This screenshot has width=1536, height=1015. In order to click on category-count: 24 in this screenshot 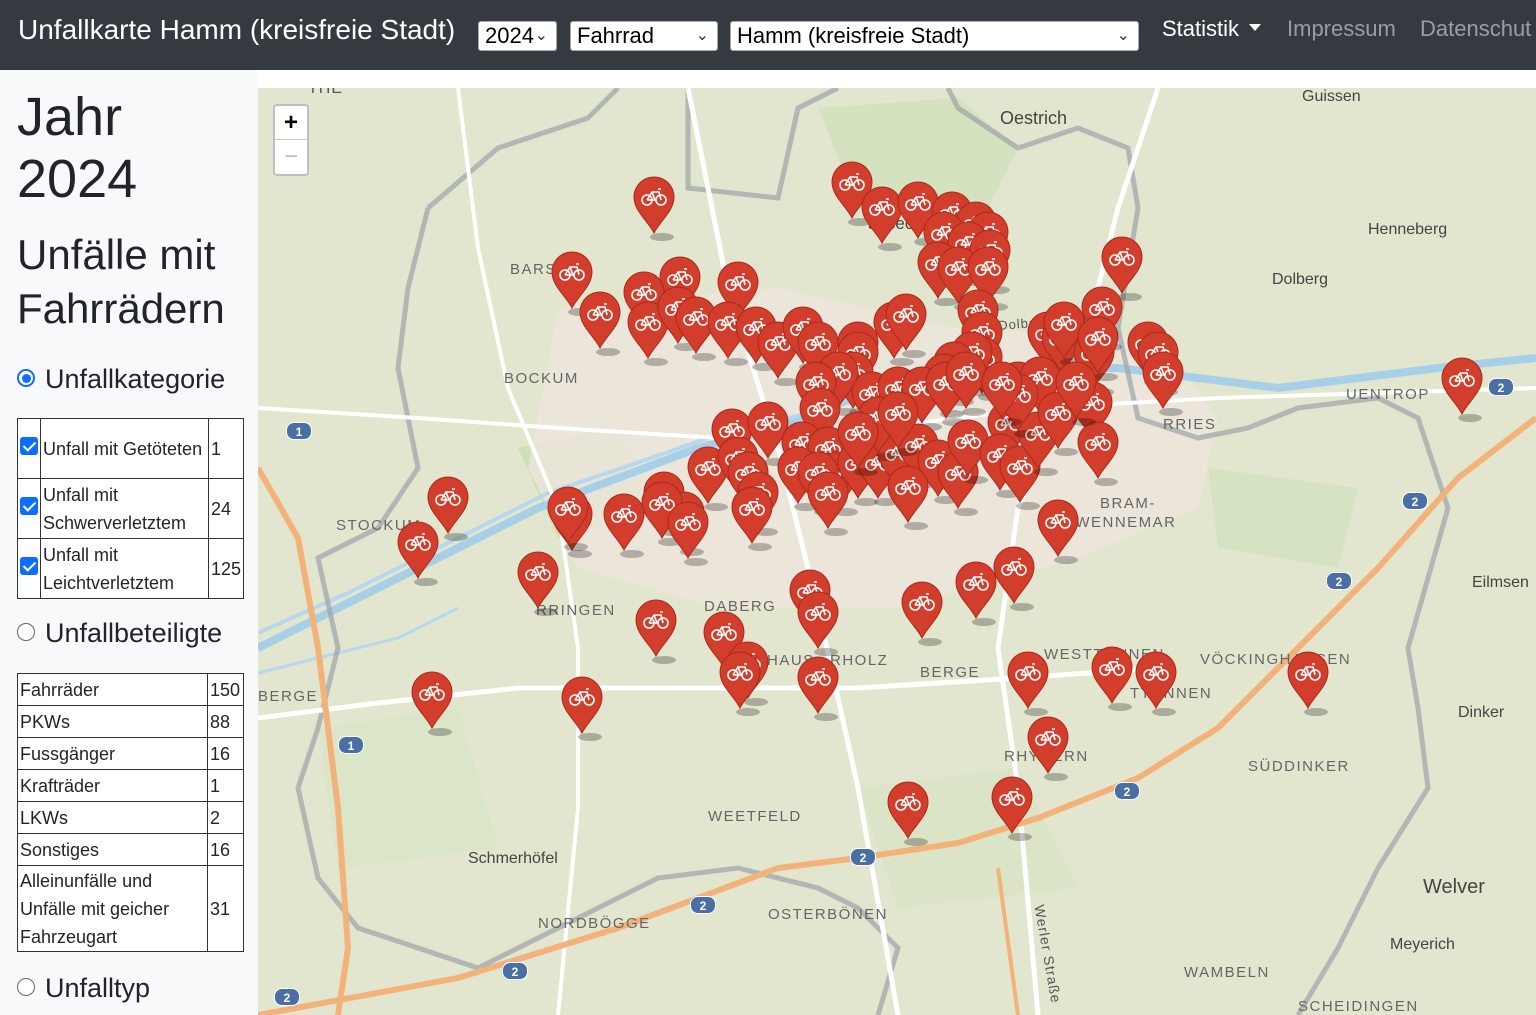, I will do `click(226, 508)`.